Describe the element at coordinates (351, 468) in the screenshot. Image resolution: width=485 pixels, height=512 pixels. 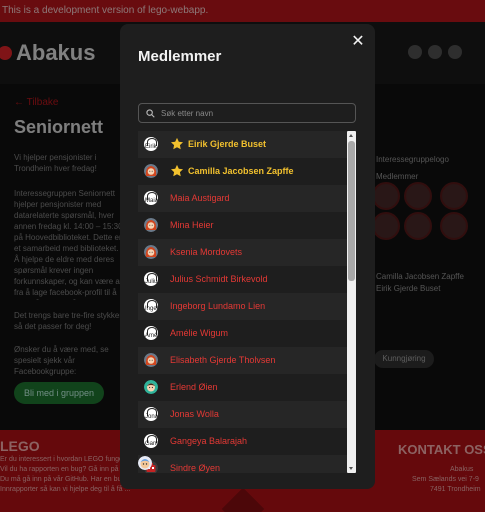
I see `scroll-down-arrow` at that location.